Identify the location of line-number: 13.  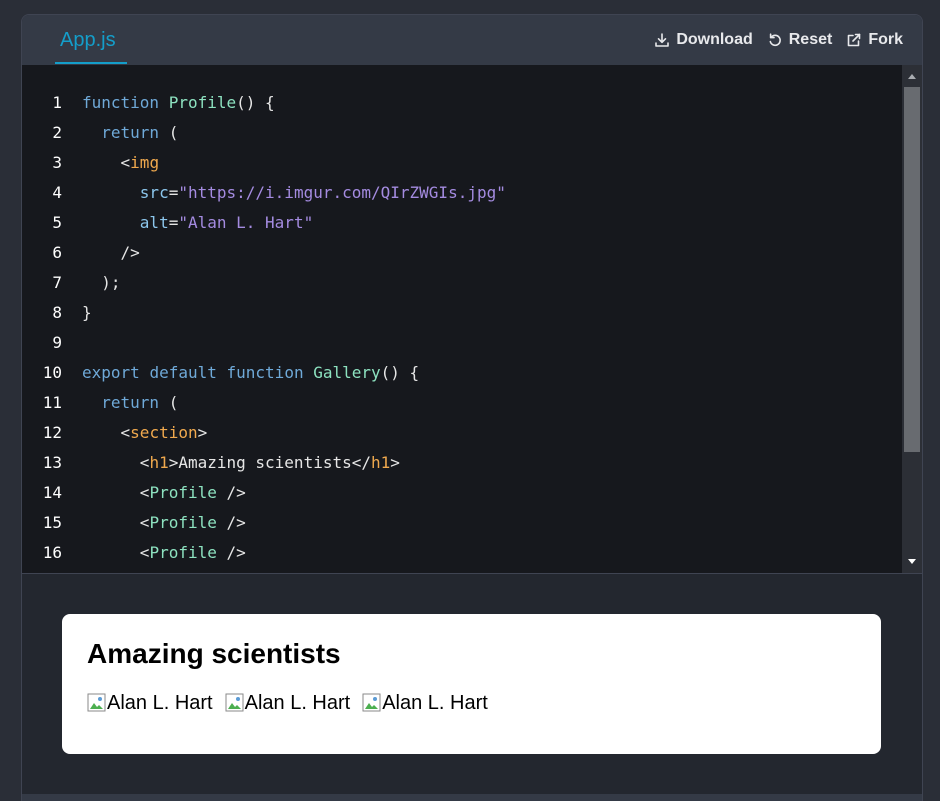
(52, 462).